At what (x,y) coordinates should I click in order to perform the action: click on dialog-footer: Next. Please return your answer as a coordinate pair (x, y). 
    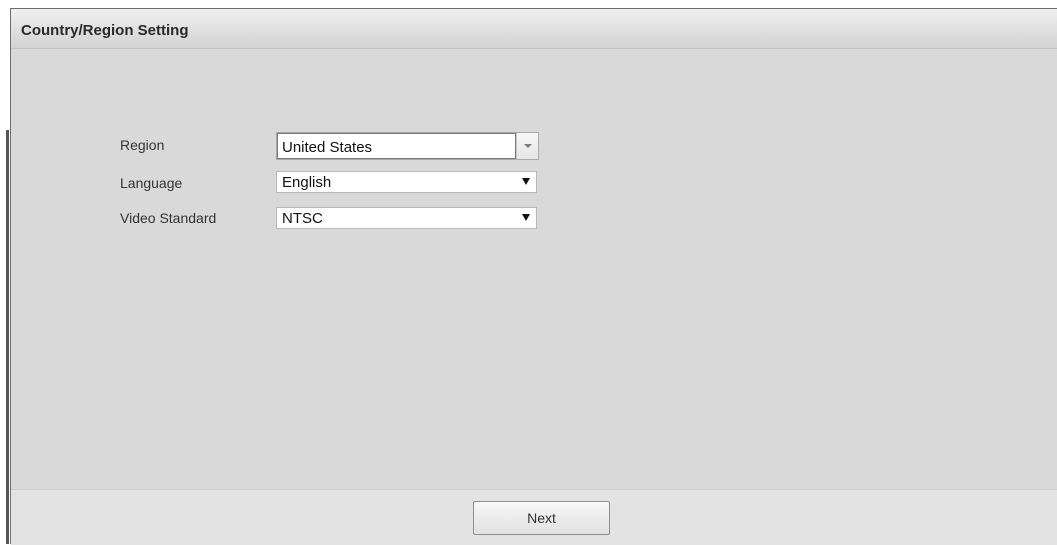
    Looking at the image, I should click on (534, 517).